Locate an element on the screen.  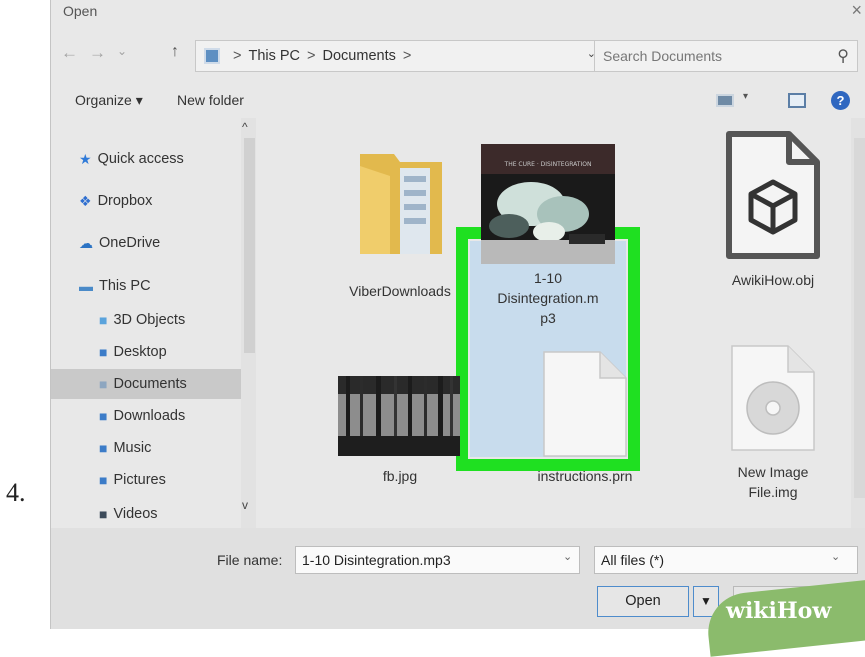
sidebar-item-desktop: ■ Desktop is located at coordinates (133, 352).